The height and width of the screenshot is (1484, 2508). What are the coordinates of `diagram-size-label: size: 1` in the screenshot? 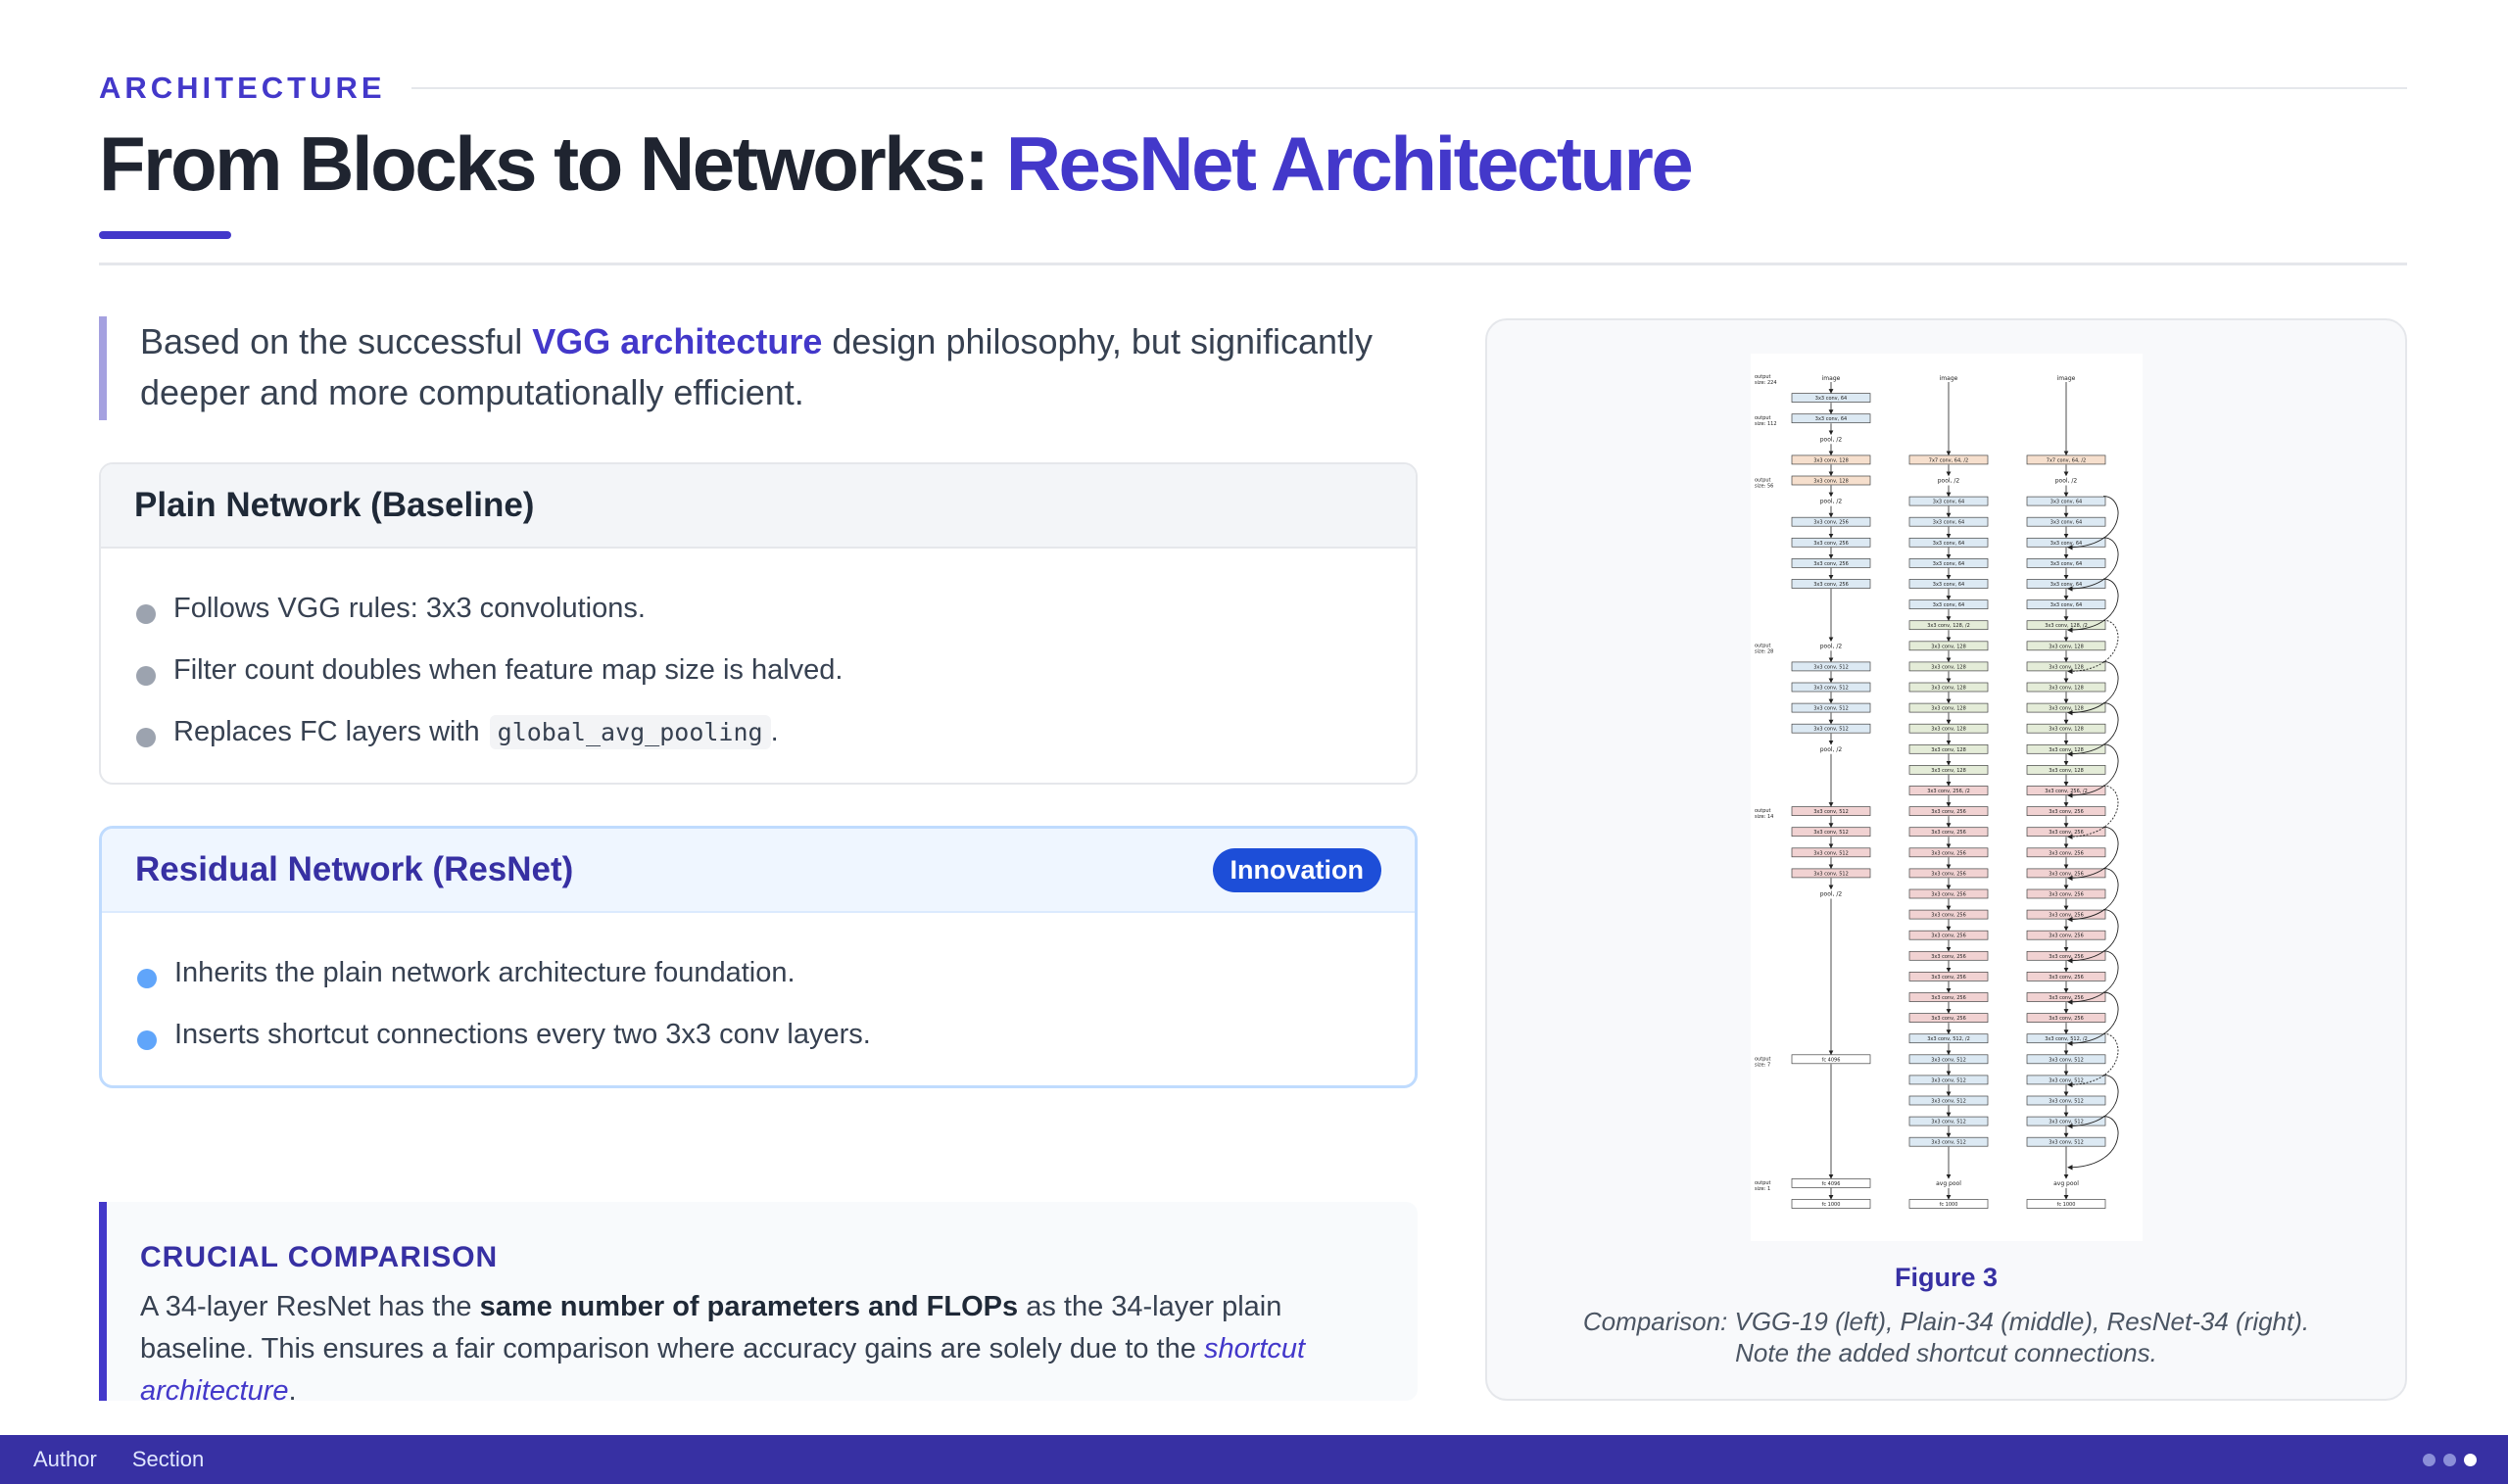 It's located at (1762, 1189).